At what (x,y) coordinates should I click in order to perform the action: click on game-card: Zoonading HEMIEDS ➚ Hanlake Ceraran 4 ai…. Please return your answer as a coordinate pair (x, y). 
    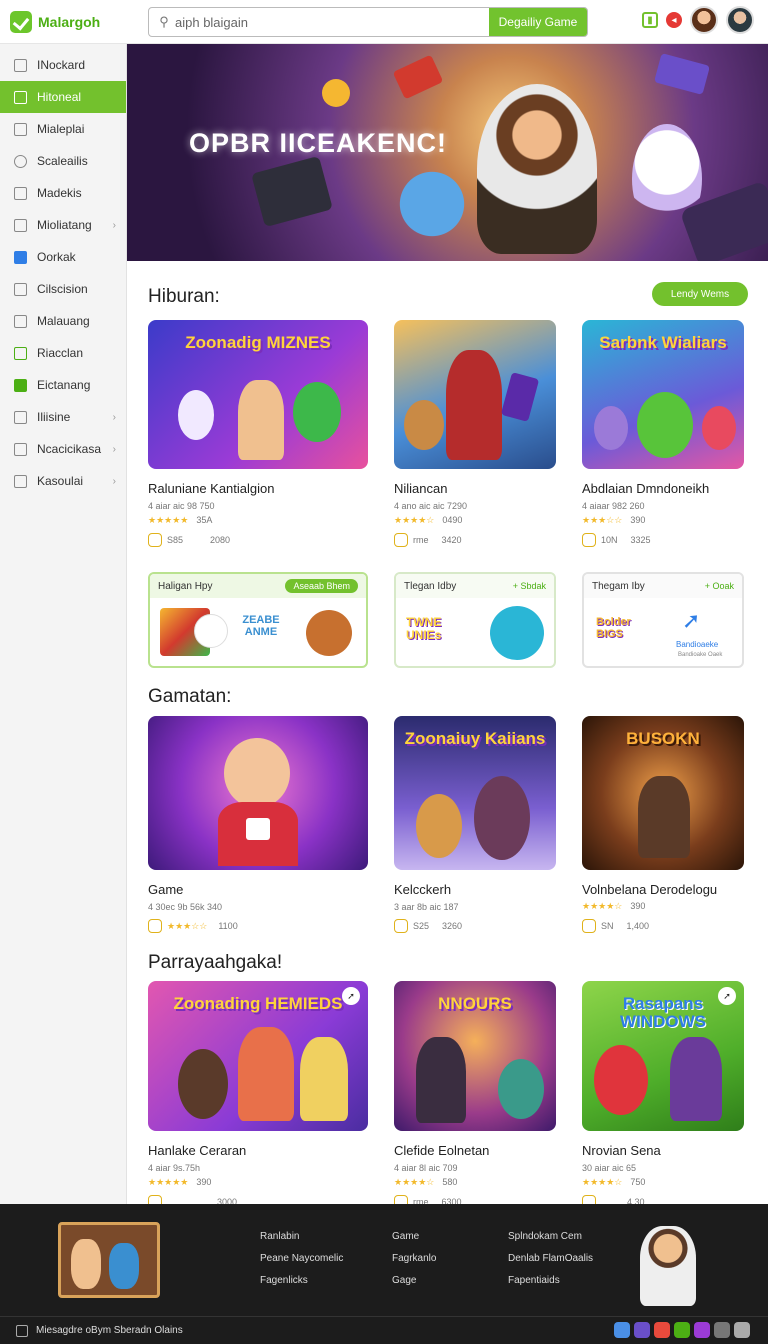
    Looking at the image, I should click on (258, 1095).